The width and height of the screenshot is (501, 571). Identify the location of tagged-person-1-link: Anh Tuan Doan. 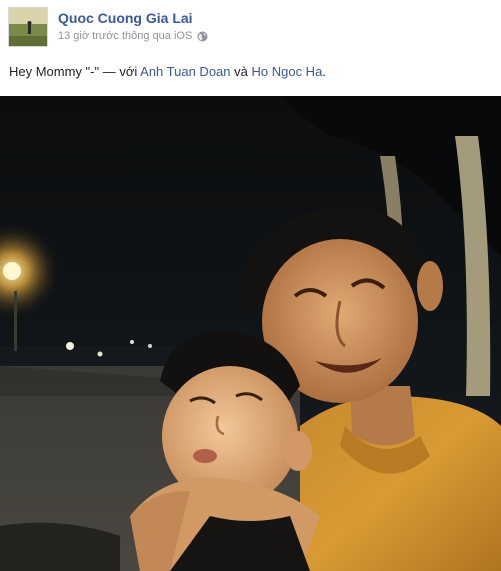
(185, 71).